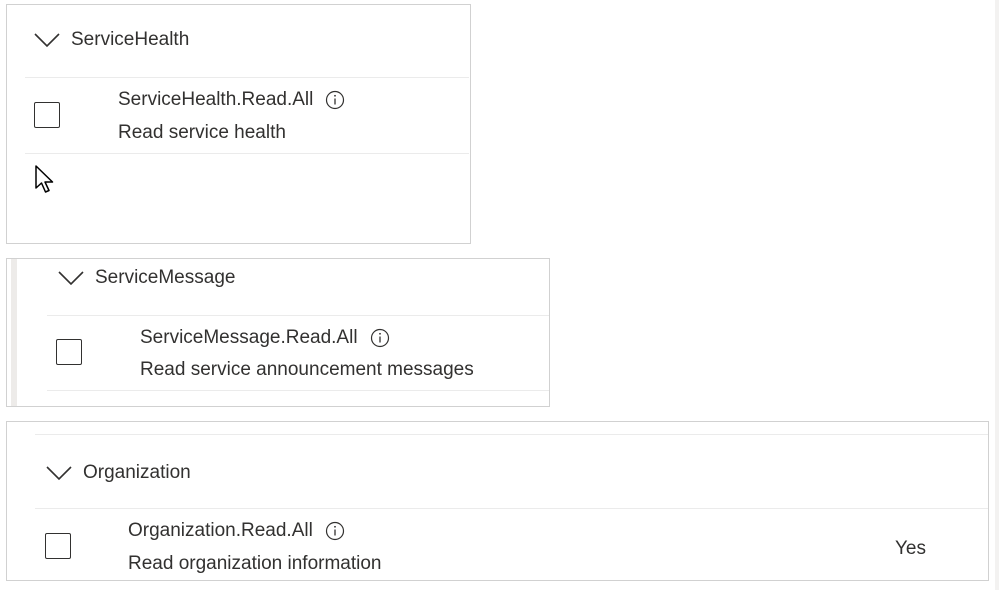 The height and width of the screenshot is (590, 999). Describe the element at coordinates (44, 179) in the screenshot. I see `mouse-cursor-icon` at that location.